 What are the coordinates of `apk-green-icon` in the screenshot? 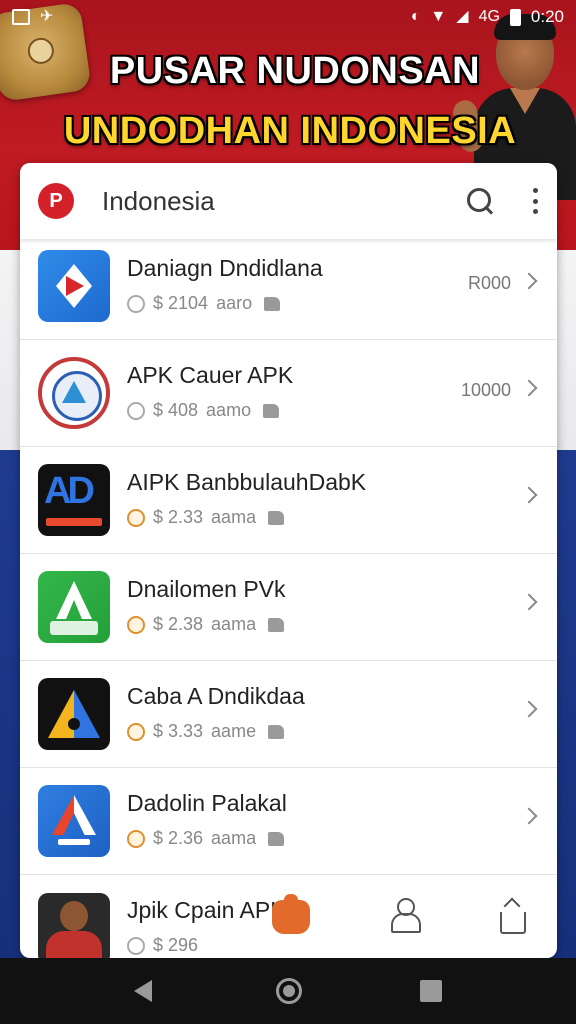 It's located at (74, 607).